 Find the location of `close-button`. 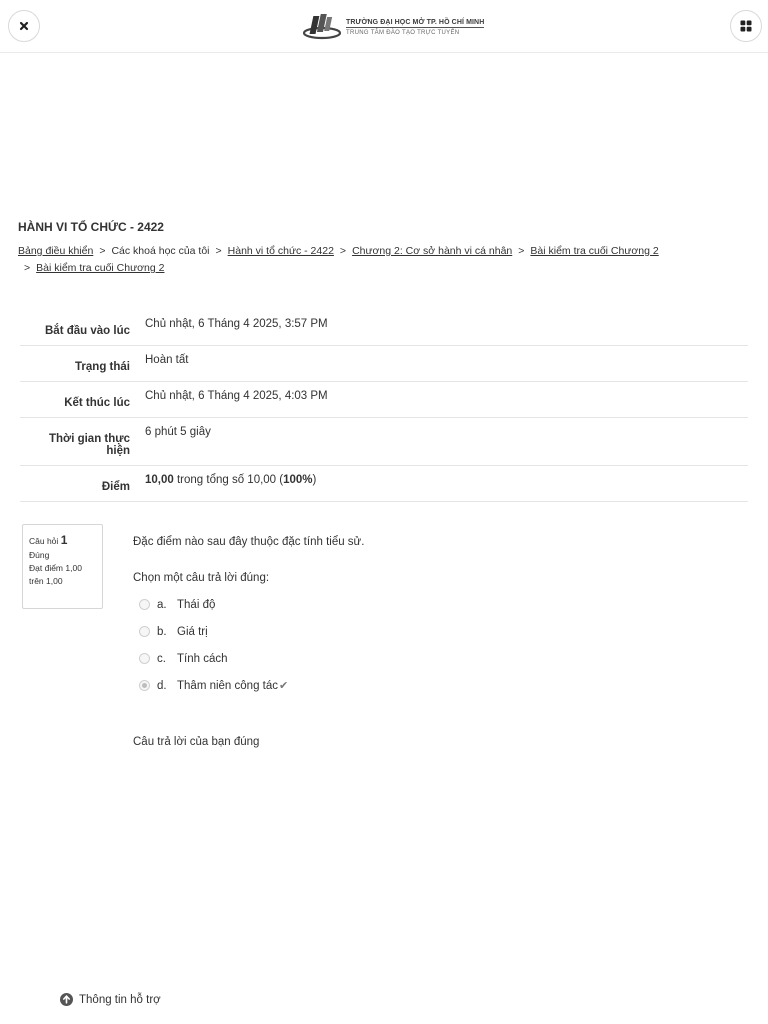

close-button is located at coordinates (24, 26).